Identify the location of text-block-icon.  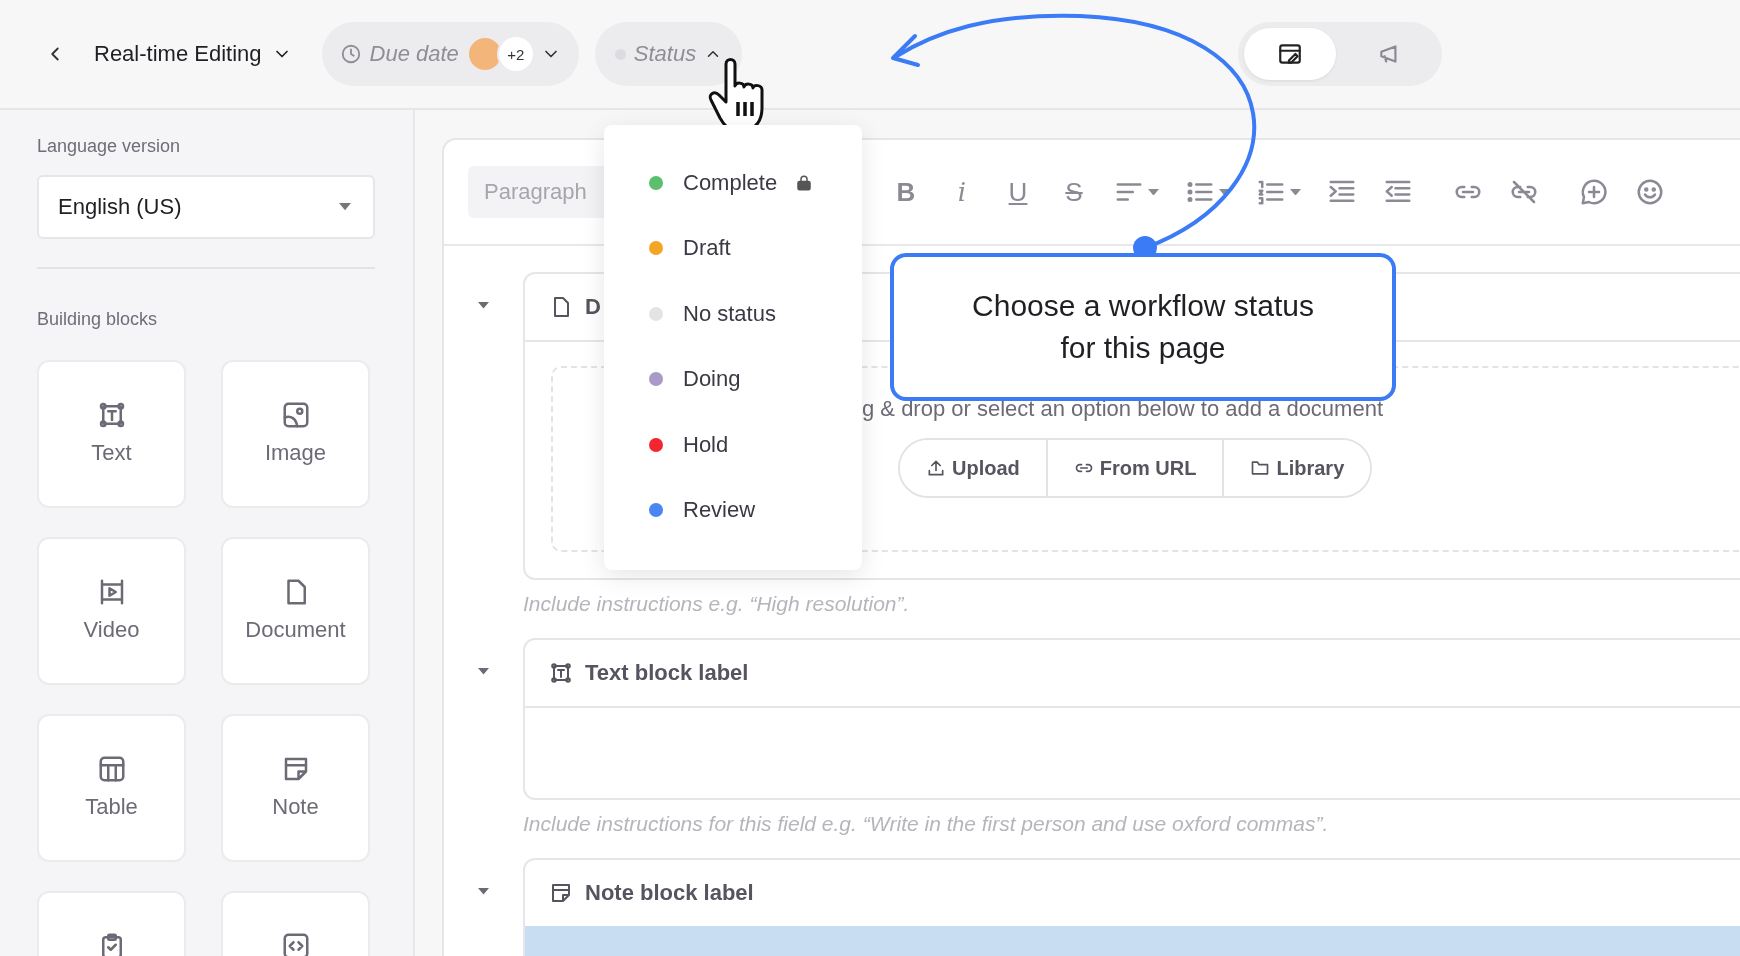
(561, 673).